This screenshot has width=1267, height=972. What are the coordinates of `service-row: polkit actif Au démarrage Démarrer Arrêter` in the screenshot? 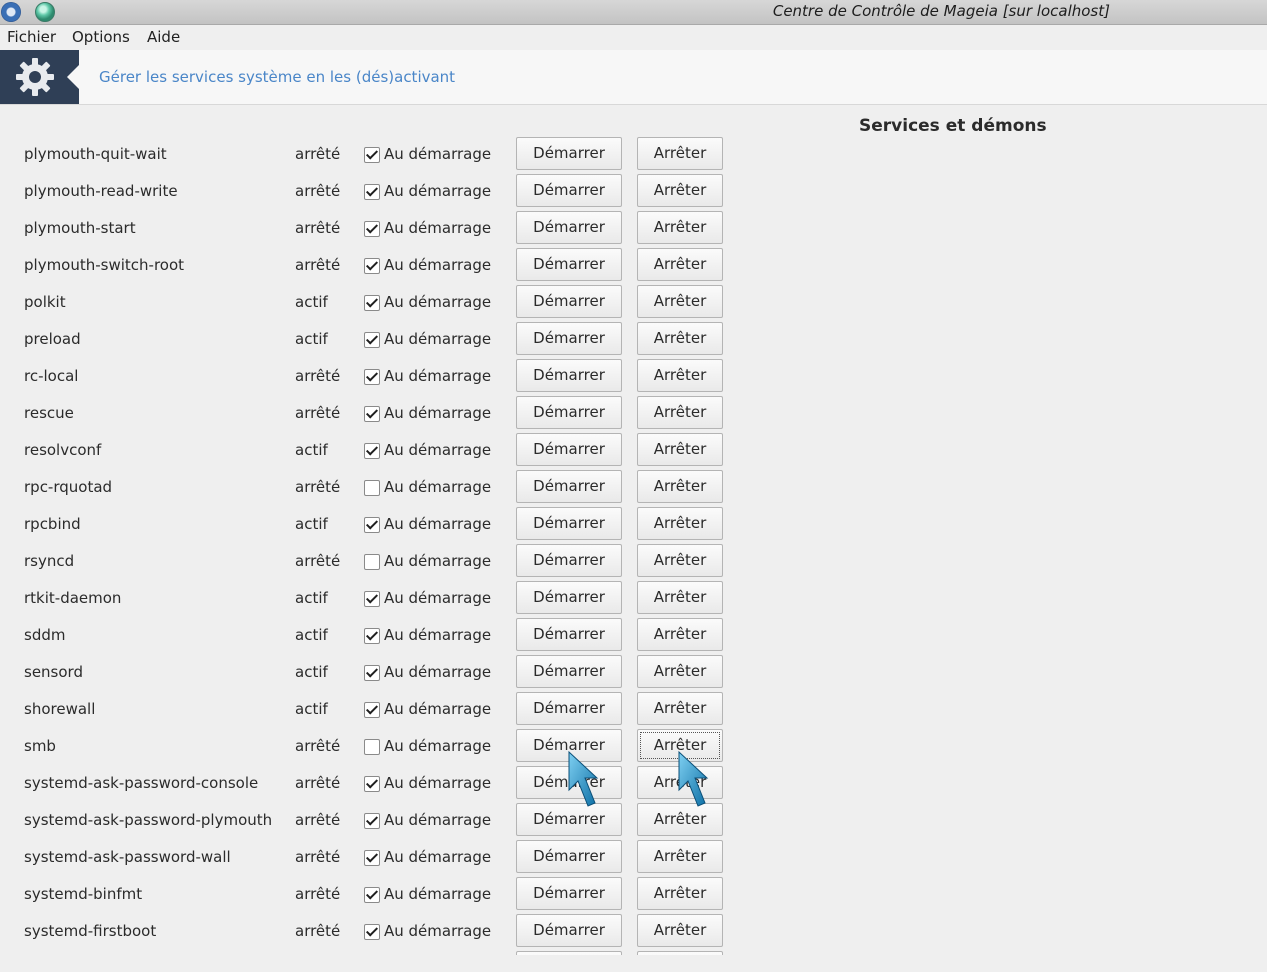 It's located at (370, 302).